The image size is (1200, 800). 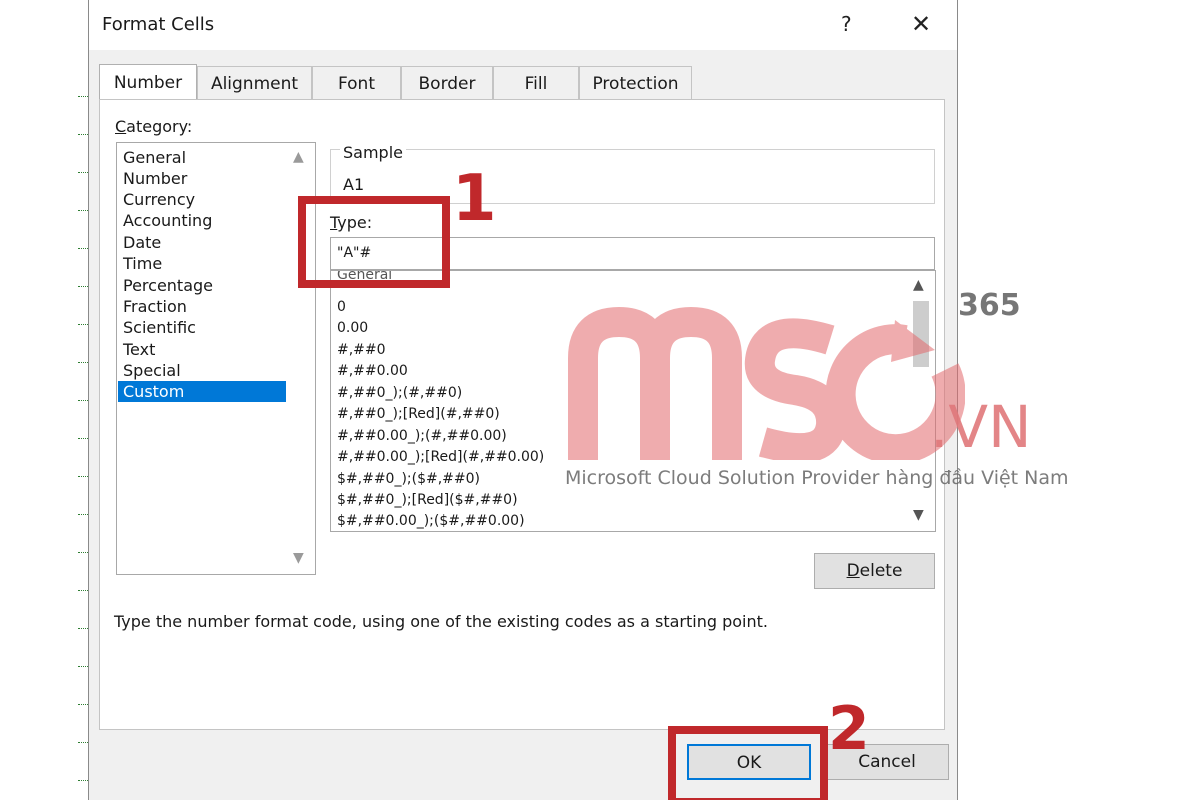 What do you see at coordinates (148, 82) in the screenshot?
I see `tab-number: Number` at bounding box center [148, 82].